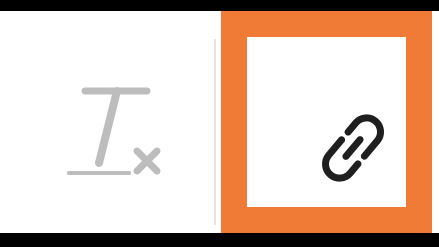 The width and height of the screenshot is (439, 247). I want to click on link-icon, so click(353, 148).